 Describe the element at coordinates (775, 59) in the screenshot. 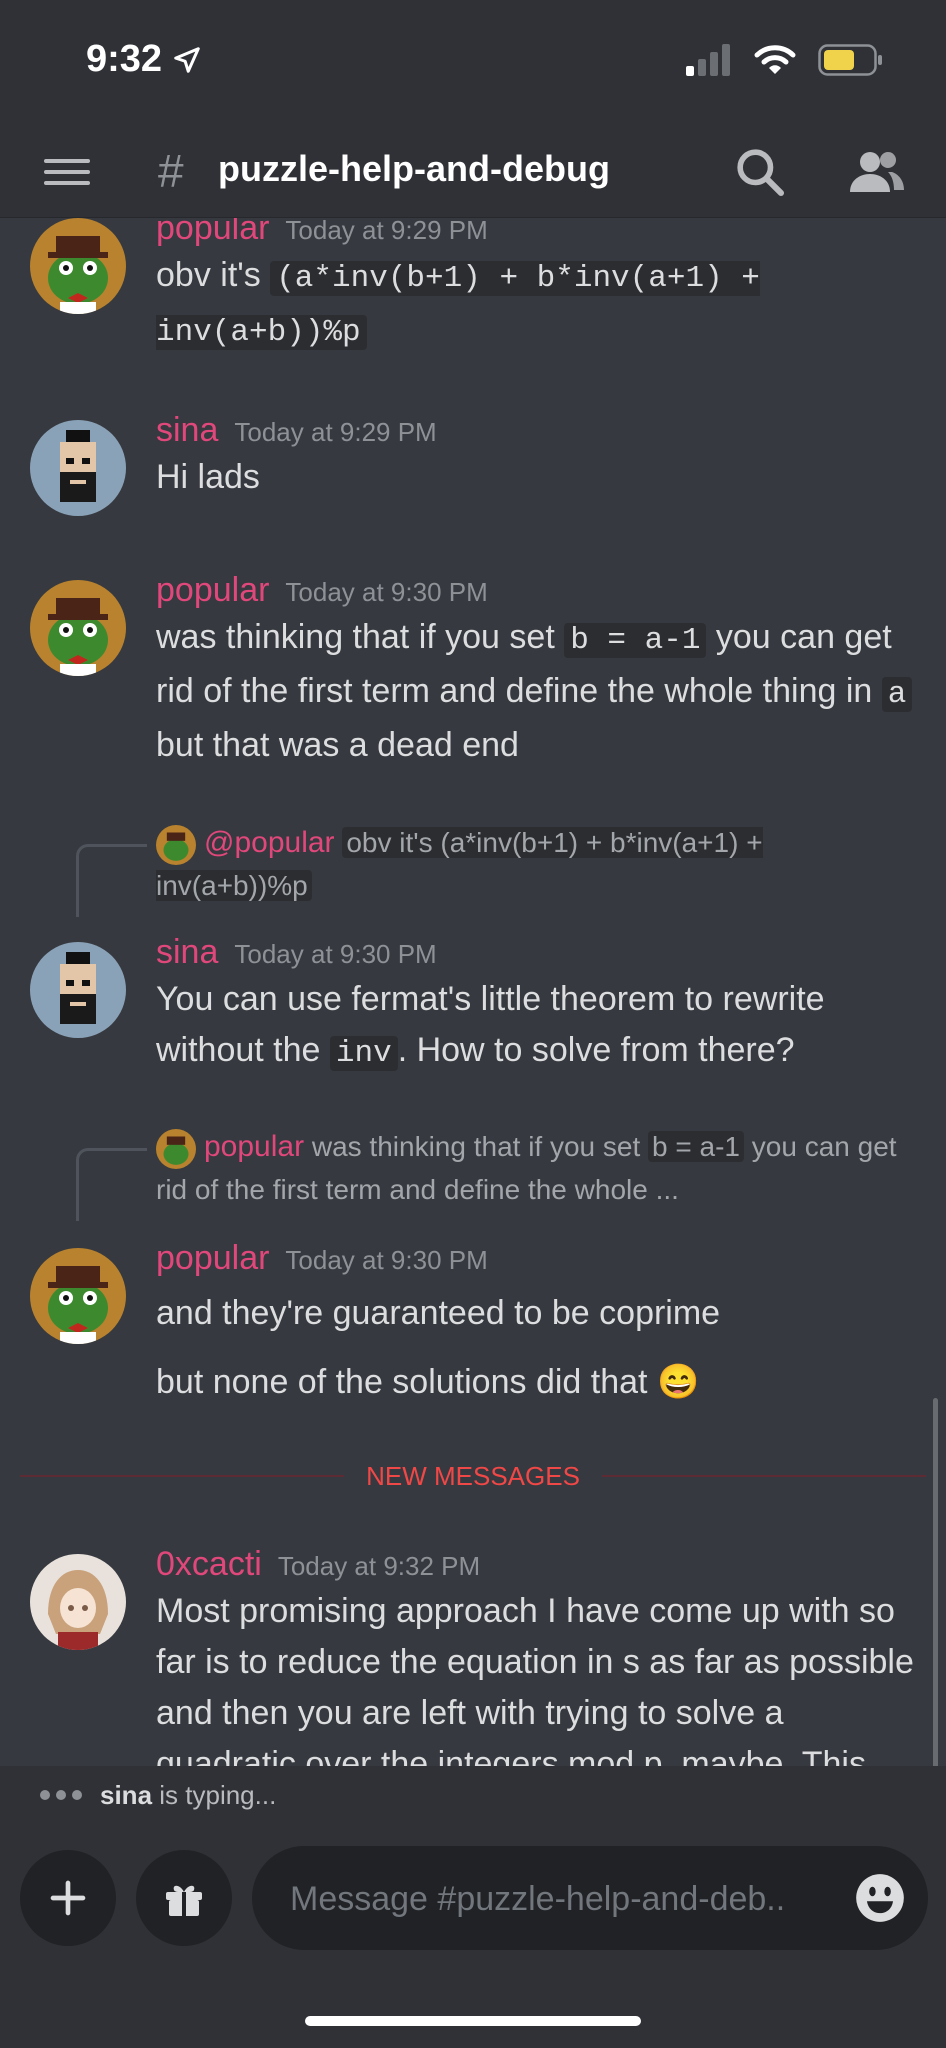

I see `wifi-icon` at that location.